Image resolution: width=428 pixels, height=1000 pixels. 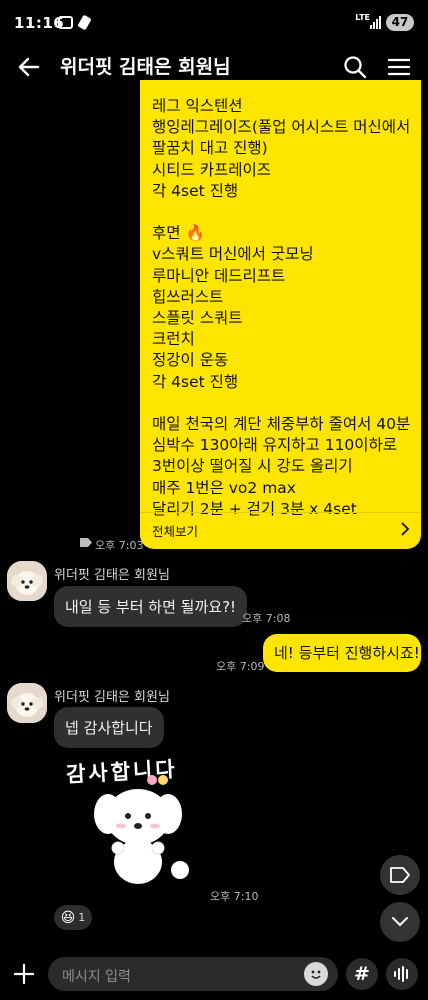 What do you see at coordinates (342, 653) in the screenshot?
I see `my-message-bubble: 네! 등부터 진행하시죠!` at bounding box center [342, 653].